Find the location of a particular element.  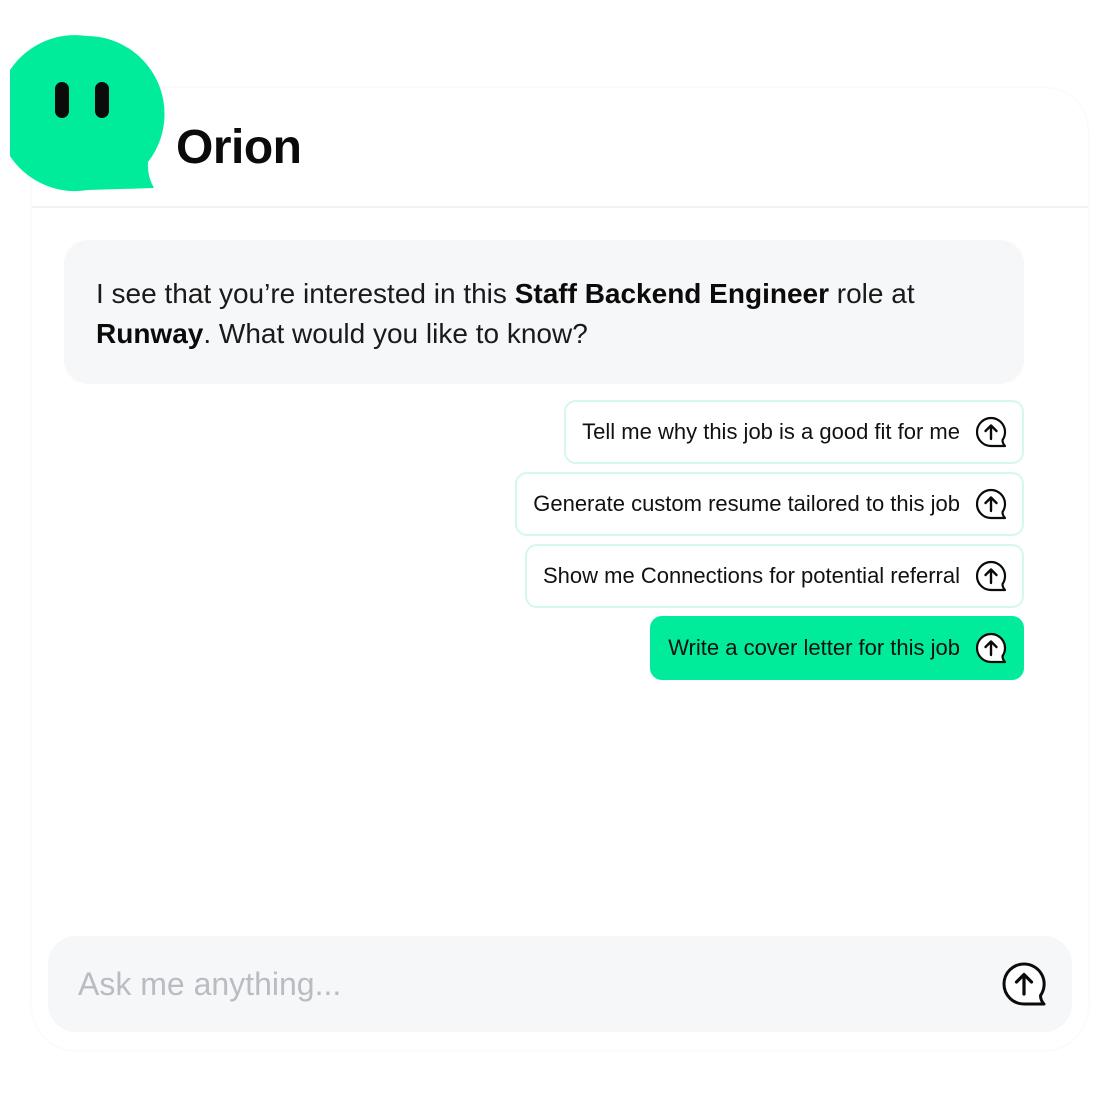

assistant-title: Orion is located at coordinates (239, 147).